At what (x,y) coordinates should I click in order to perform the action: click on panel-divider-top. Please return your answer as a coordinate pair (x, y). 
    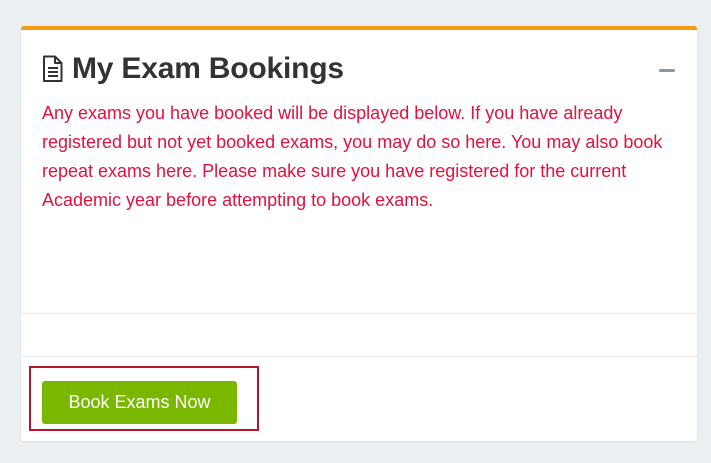
    Looking at the image, I should click on (359, 313).